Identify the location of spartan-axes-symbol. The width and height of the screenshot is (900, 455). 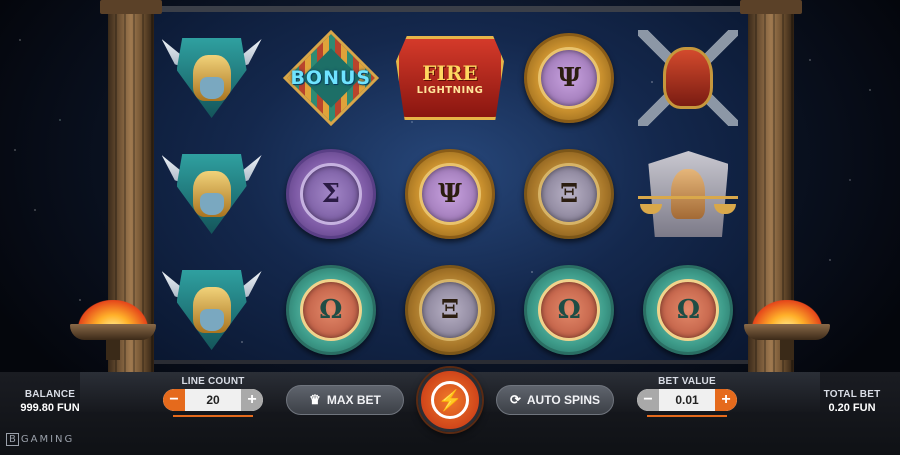
(688, 78).